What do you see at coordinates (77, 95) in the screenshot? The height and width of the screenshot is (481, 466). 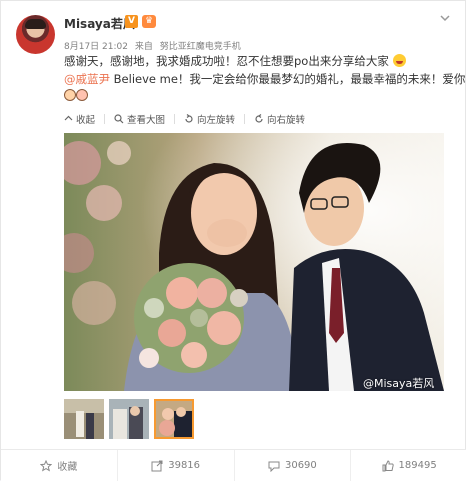 I see `couple-emoji-icon` at bounding box center [77, 95].